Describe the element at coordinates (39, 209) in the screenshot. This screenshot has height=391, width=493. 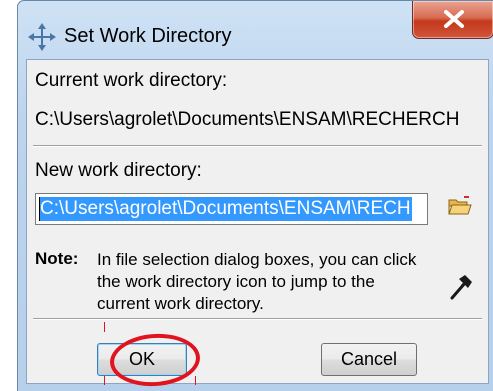
I see `text-caret` at that location.